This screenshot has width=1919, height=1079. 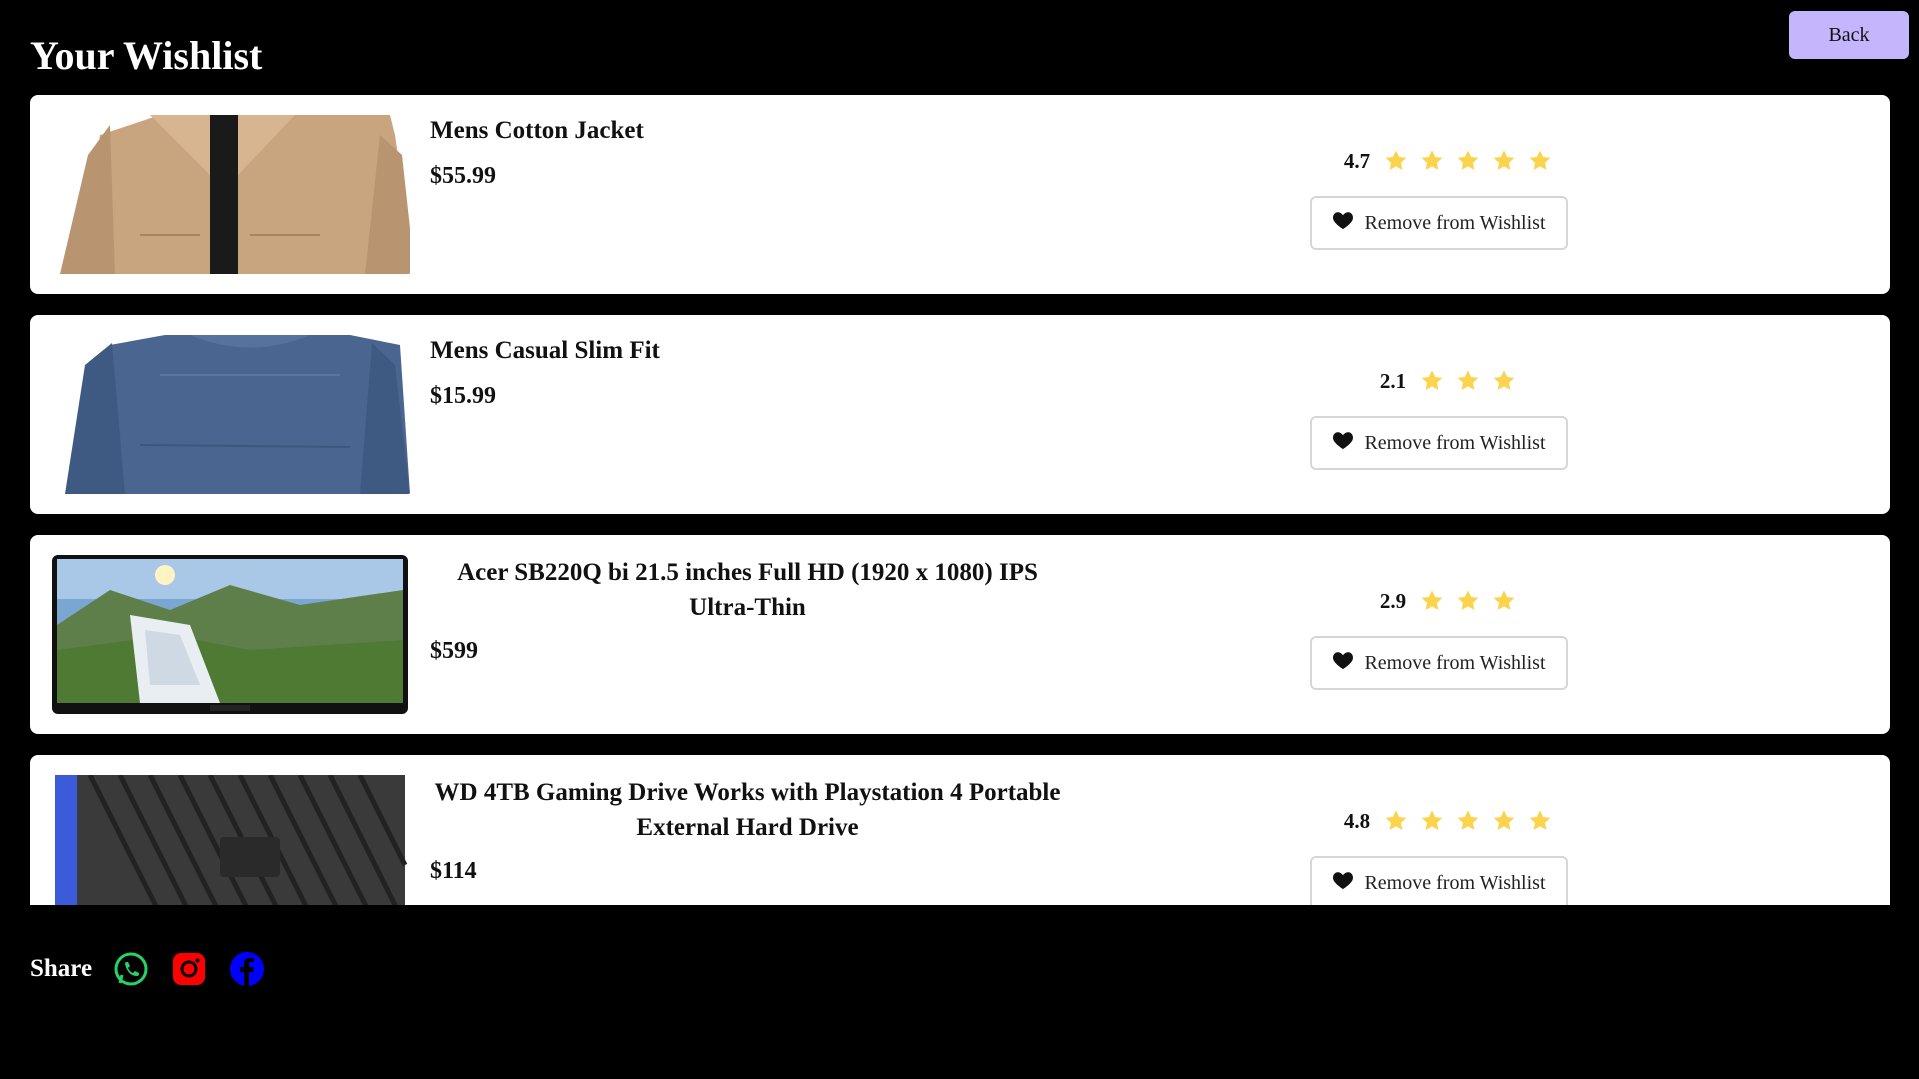 What do you see at coordinates (247, 969) in the screenshot?
I see `facebook-icon` at bounding box center [247, 969].